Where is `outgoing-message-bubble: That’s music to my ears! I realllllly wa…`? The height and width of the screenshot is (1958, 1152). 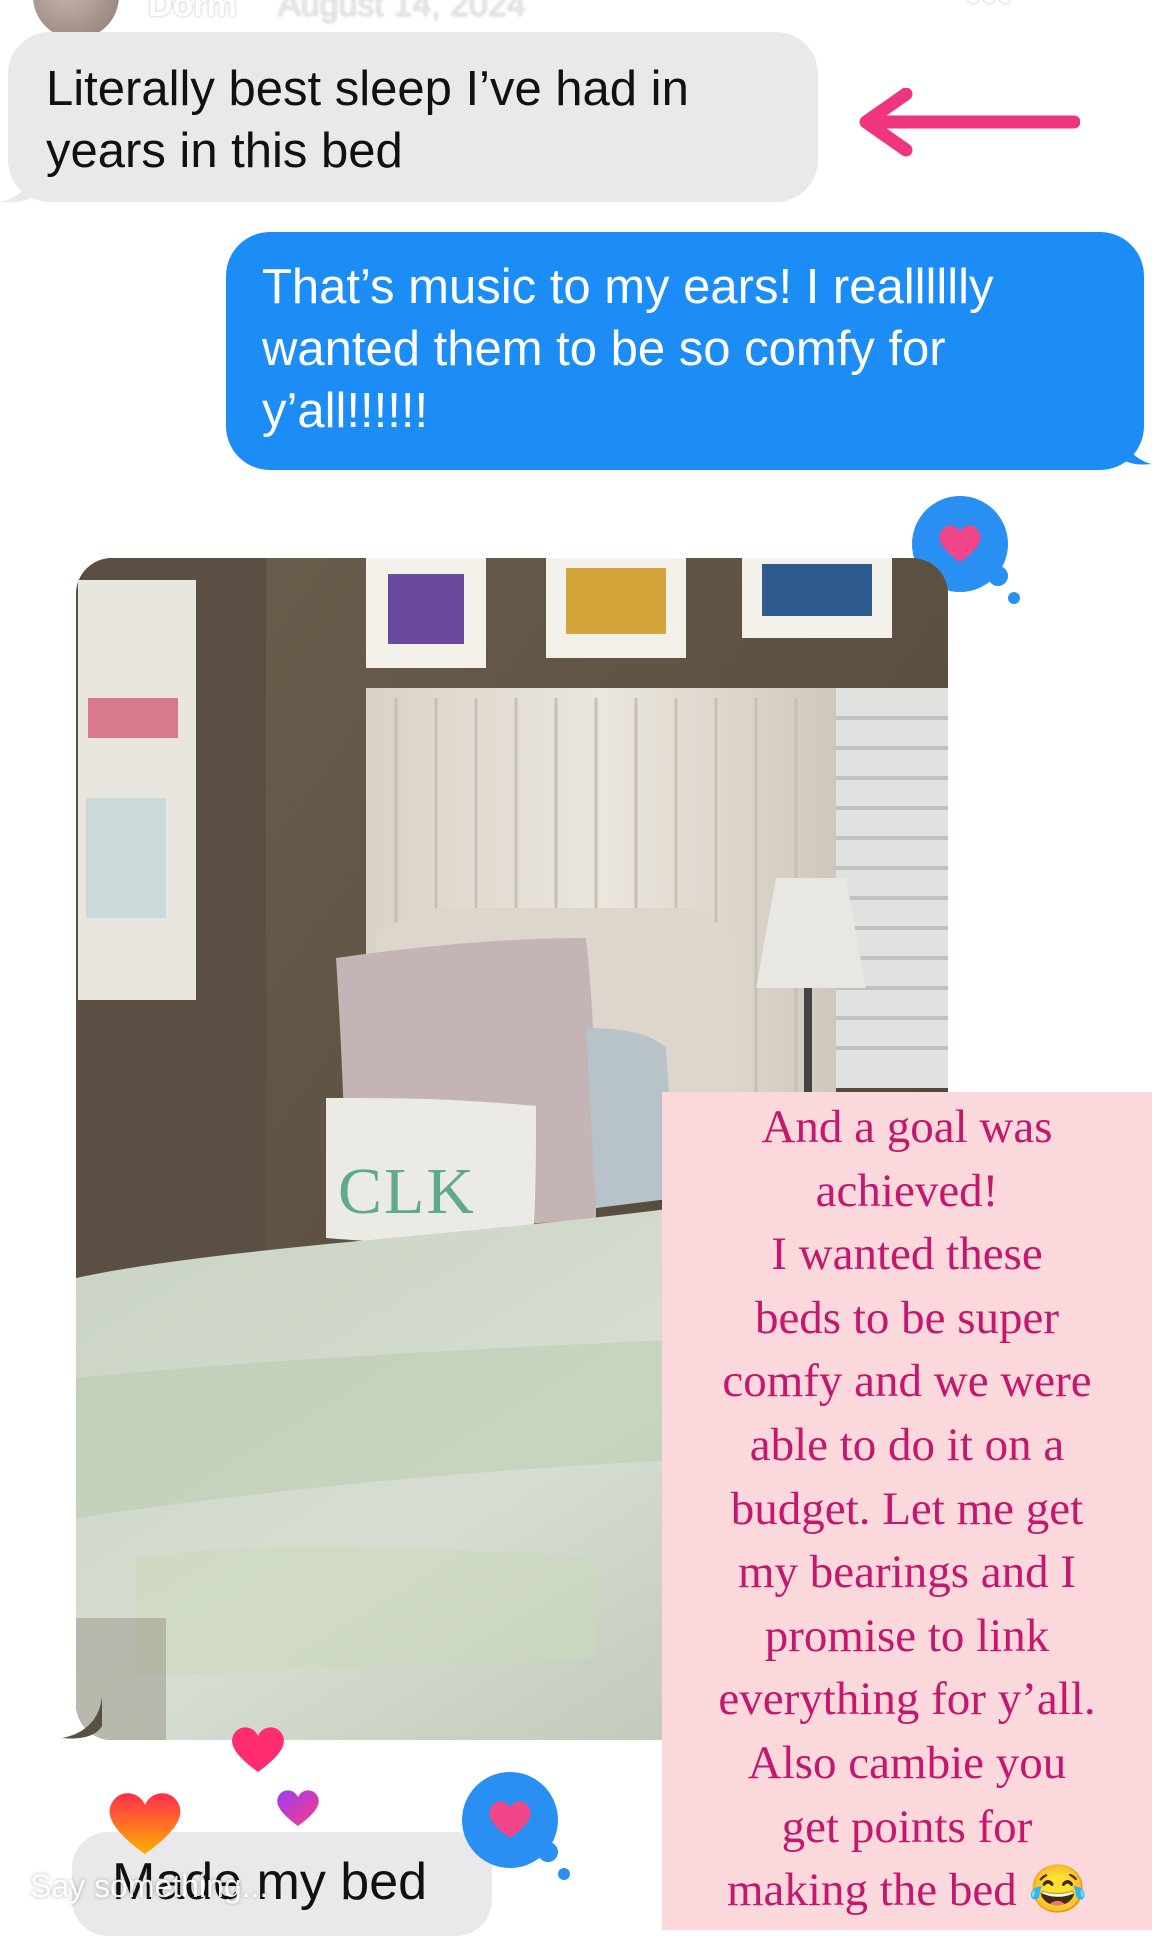
outgoing-message-bubble: That’s music to my ears! I realllllly wa… is located at coordinates (685, 351).